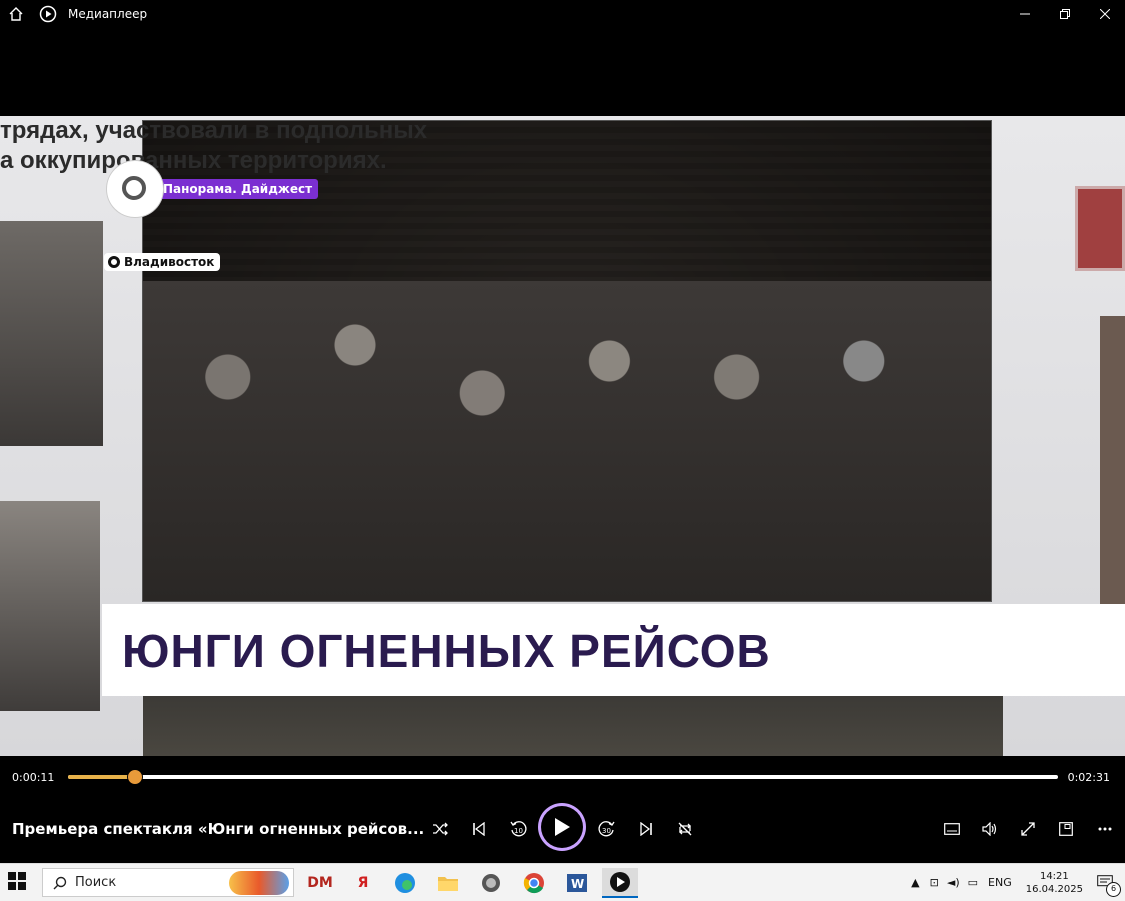 Image resolution: width=1125 pixels, height=901 pixels. Describe the element at coordinates (48, 14) in the screenshot. I see `media-player-icon` at that location.